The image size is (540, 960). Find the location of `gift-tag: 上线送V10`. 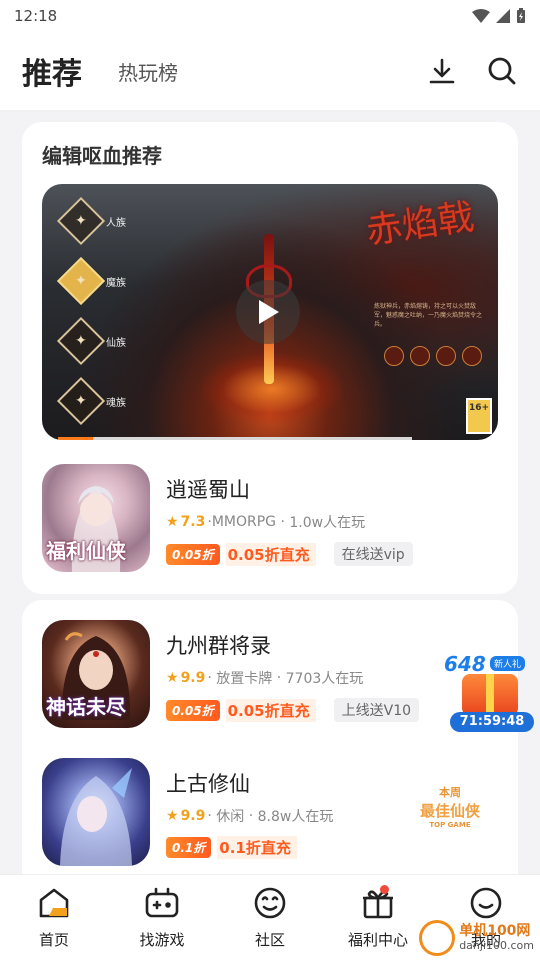

gift-tag: 上线送V10 is located at coordinates (376, 710).